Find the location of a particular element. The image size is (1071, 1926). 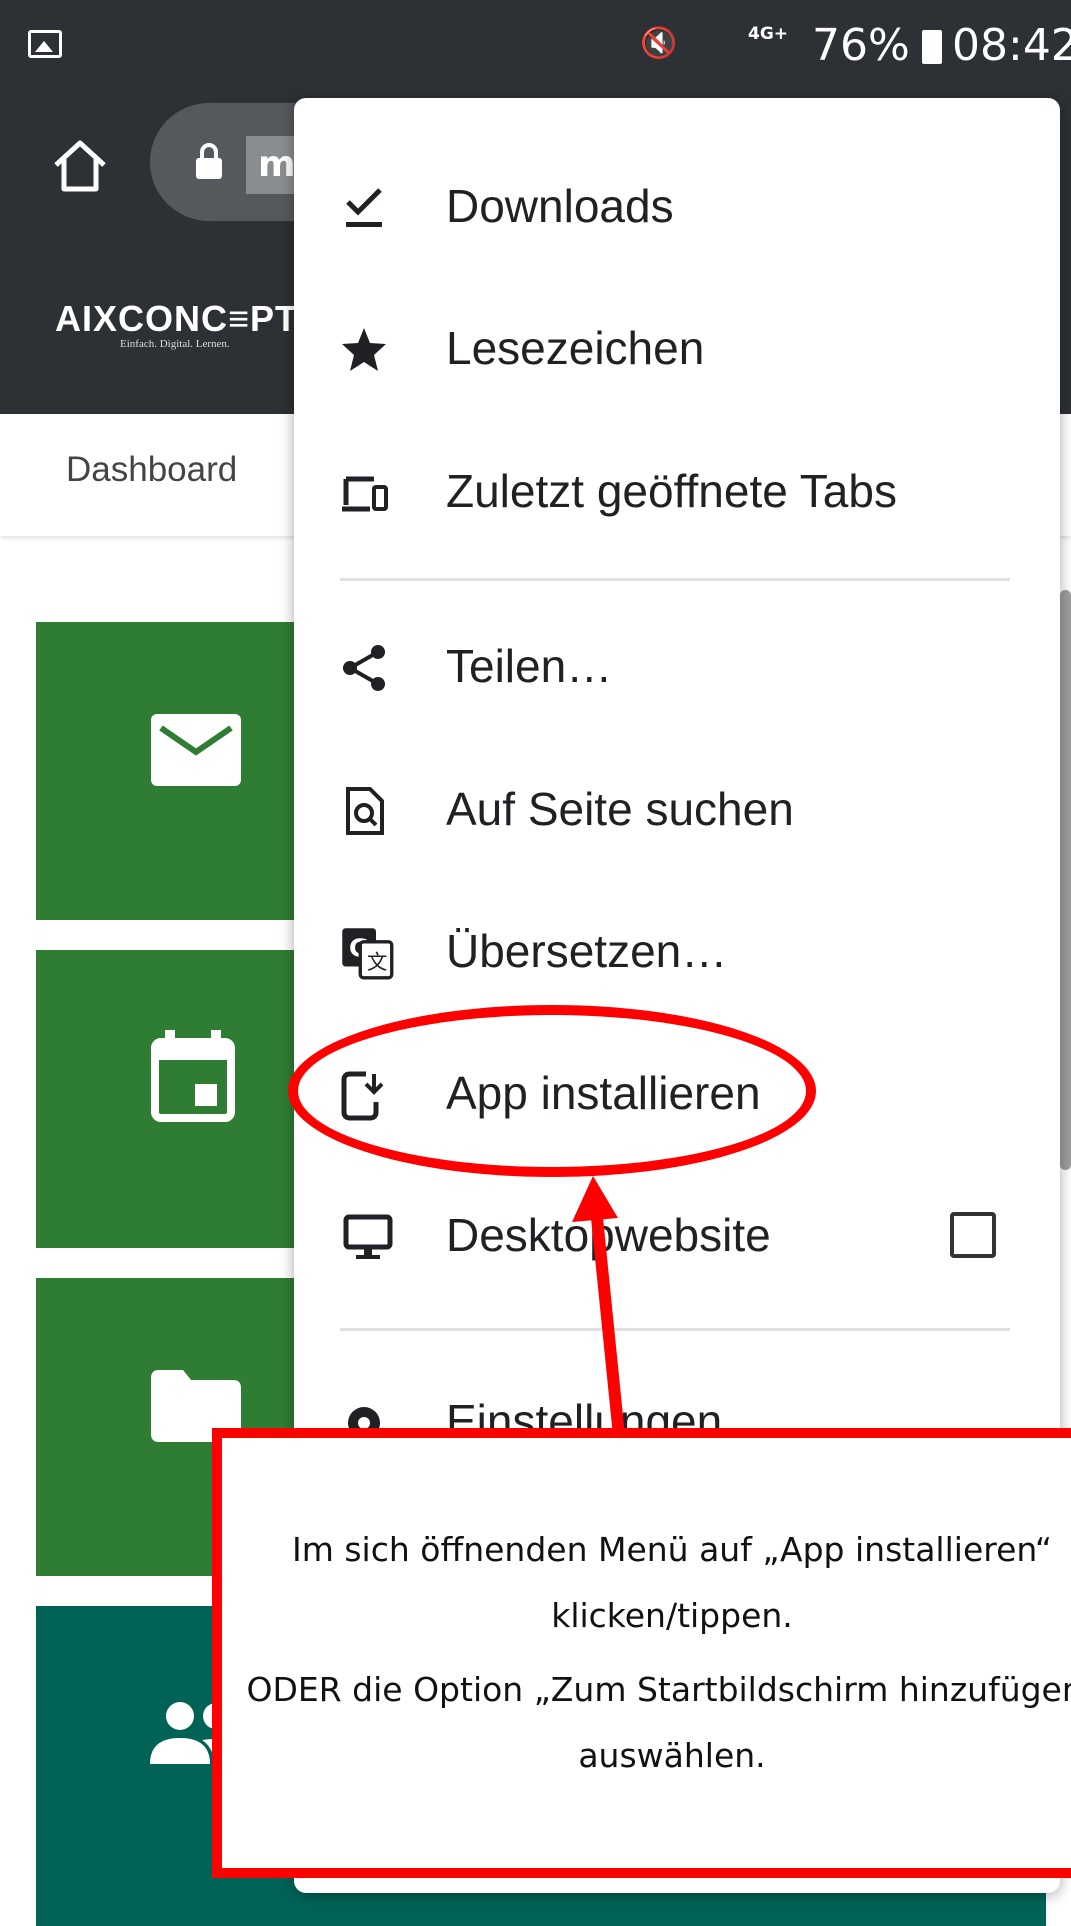

menu-item-find-in-page: Auf Seite suchen is located at coordinates (677, 811).